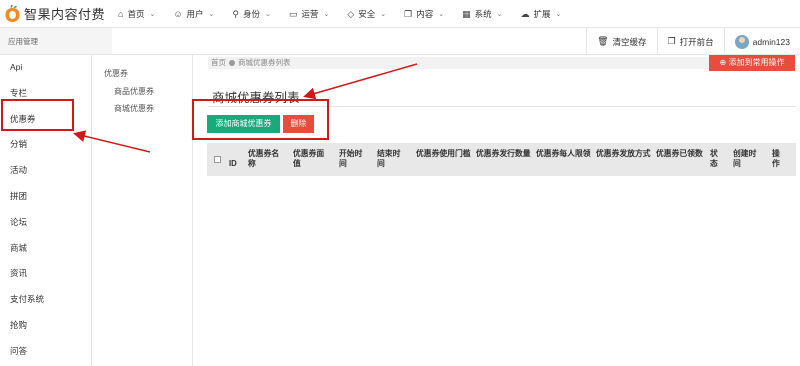  I want to click on breadcrumb-separator-icon, so click(232, 63).